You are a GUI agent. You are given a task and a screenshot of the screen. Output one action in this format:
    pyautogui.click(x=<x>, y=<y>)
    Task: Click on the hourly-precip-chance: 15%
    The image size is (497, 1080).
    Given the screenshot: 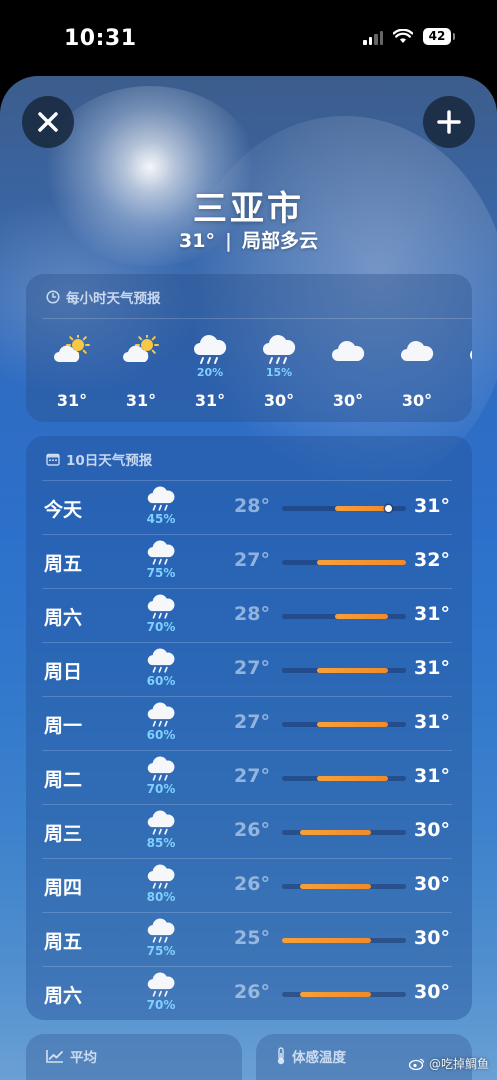 What is the action you would take?
    pyautogui.click(x=279, y=372)
    